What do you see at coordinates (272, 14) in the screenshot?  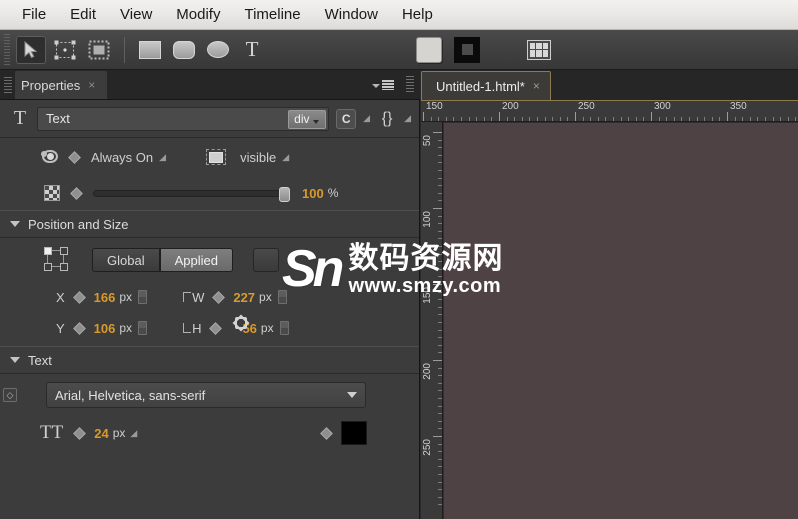 I see `menu-item-timeline: Timeline` at bounding box center [272, 14].